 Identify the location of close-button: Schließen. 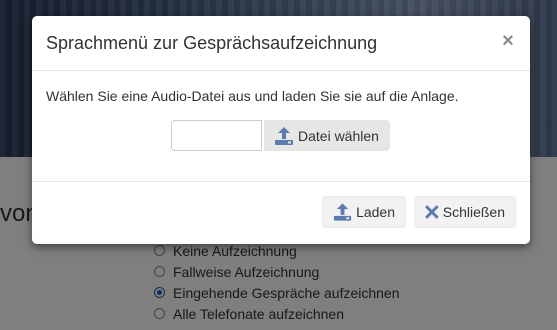
(465, 212).